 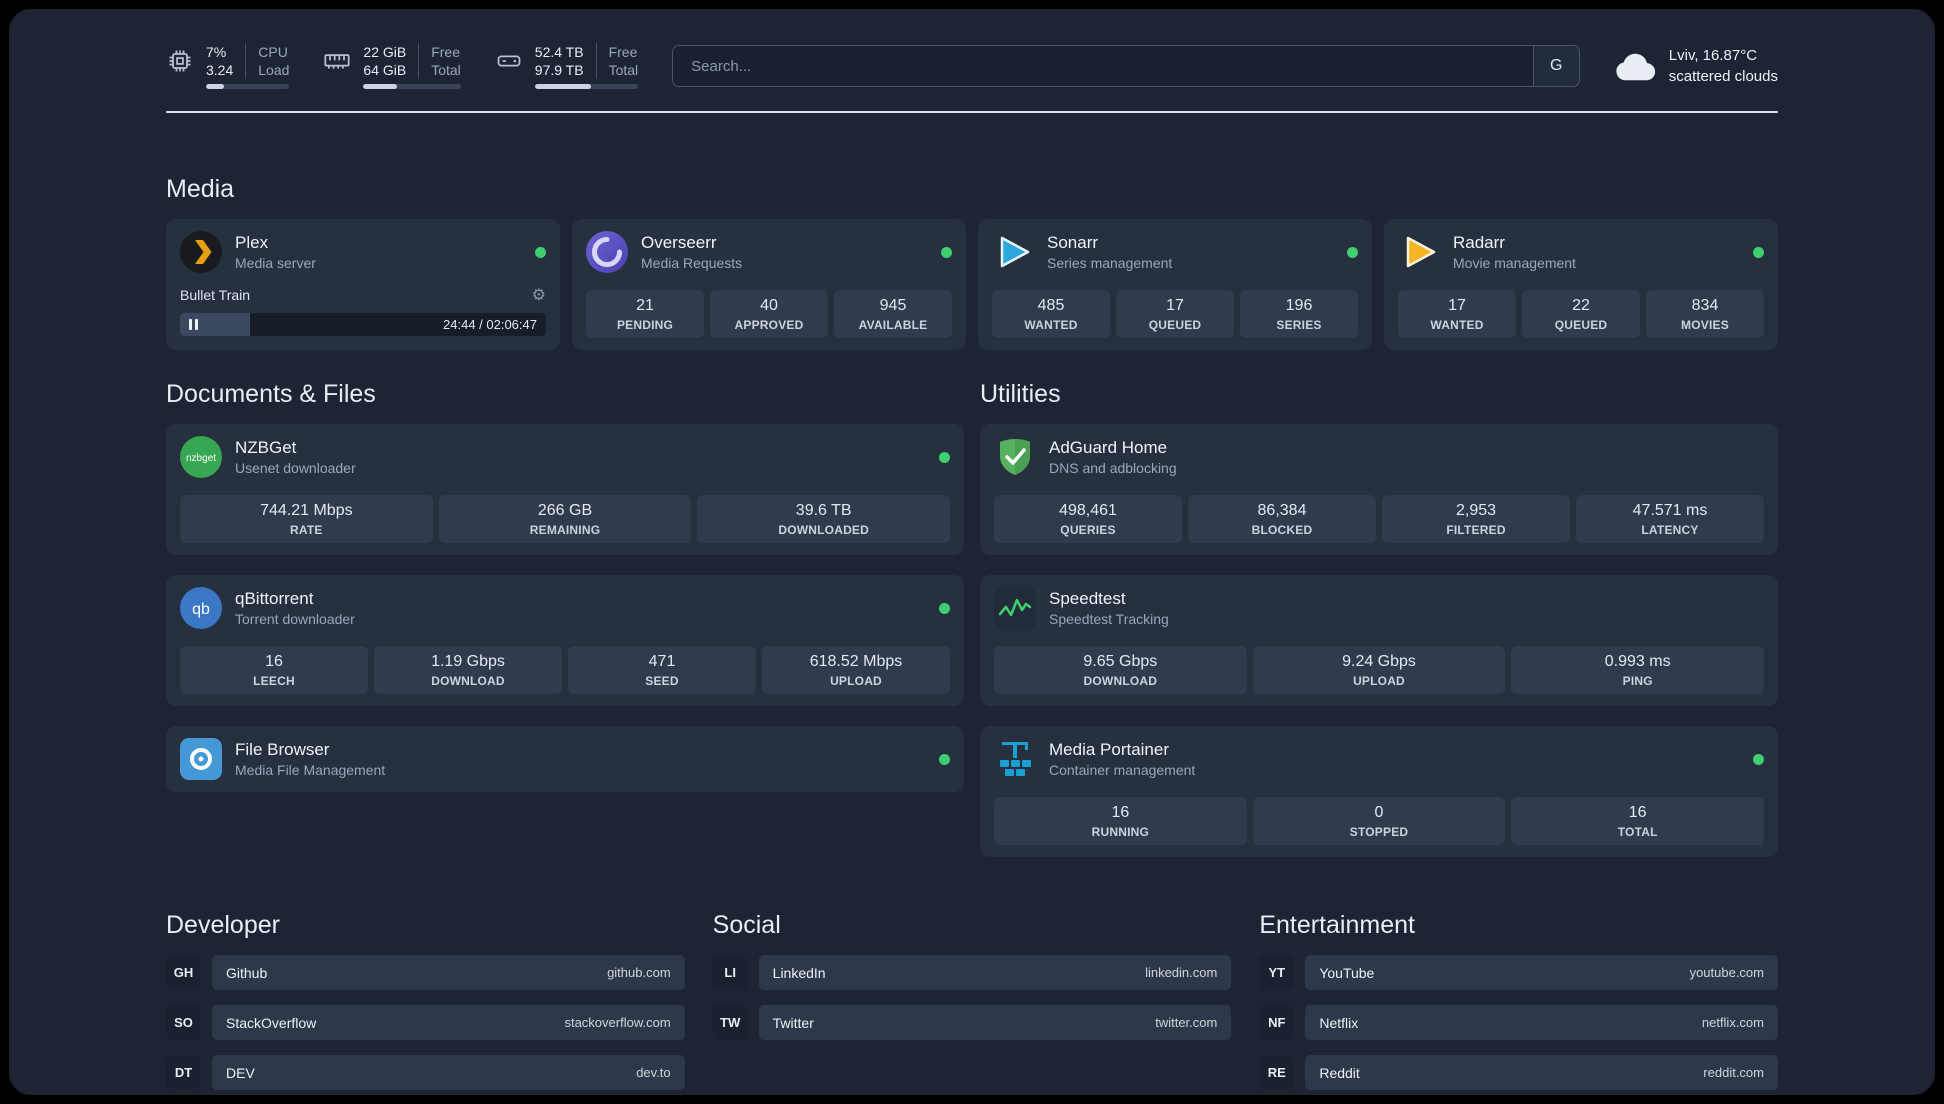 I want to click on bookmark-url: github.com, so click(x=639, y=973).